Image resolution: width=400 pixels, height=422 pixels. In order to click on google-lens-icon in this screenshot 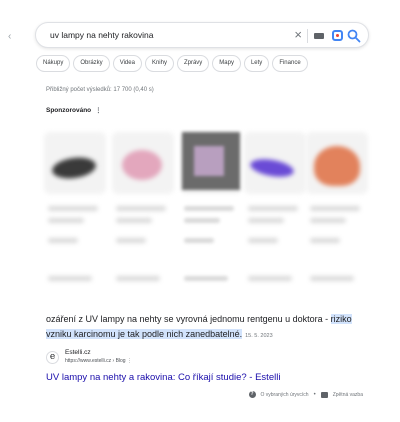, I will do `click(337, 35)`.